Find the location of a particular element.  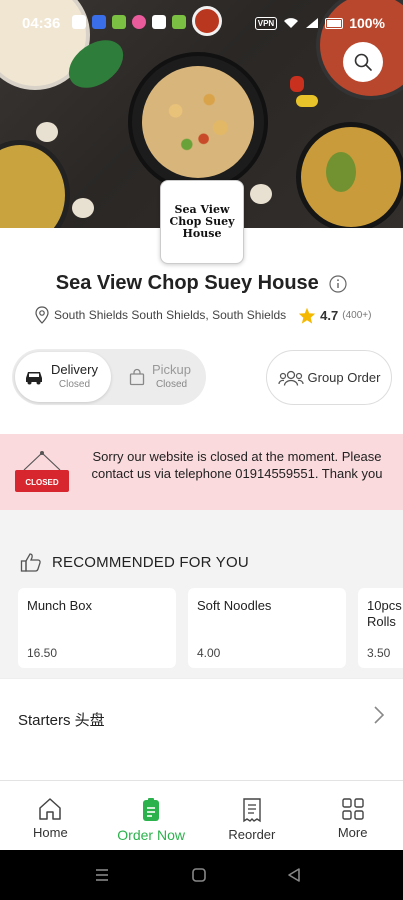

nav-order-now: Order Now is located at coordinates (151, 815).